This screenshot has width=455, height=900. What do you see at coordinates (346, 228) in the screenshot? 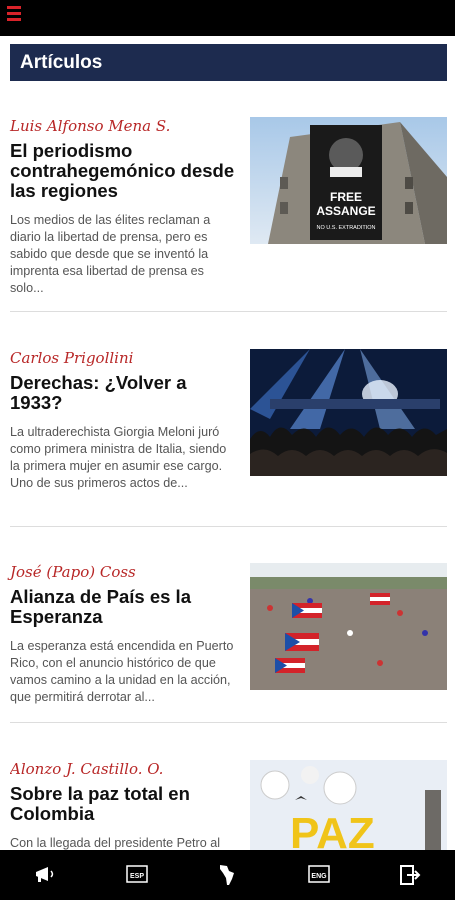
I see `svg-text: NO U.S. EXTRADITION` at bounding box center [346, 228].